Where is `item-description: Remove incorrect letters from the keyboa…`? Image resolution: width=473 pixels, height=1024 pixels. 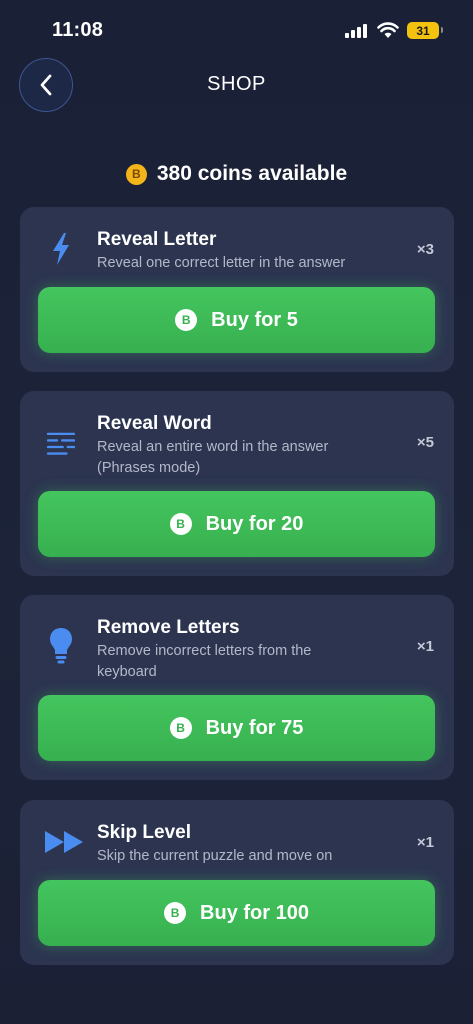 item-description: Remove incorrect letters from the keyboa… is located at coordinates (204, 661).